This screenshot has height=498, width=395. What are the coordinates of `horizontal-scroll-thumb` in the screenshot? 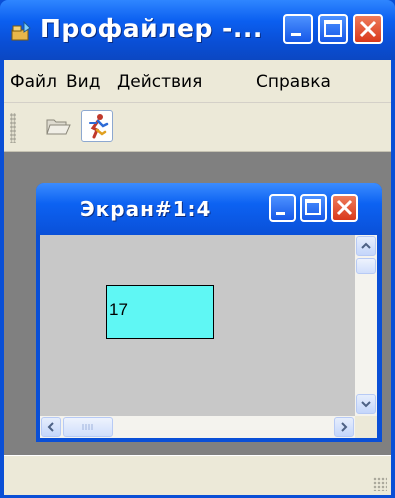 It's located at (88, 427).